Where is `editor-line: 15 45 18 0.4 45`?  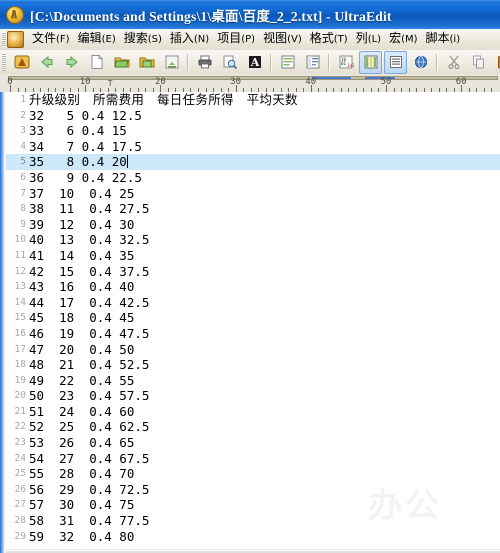 editor-line: 15 45 18 0.4 45 is located at coordinates (253, 318).